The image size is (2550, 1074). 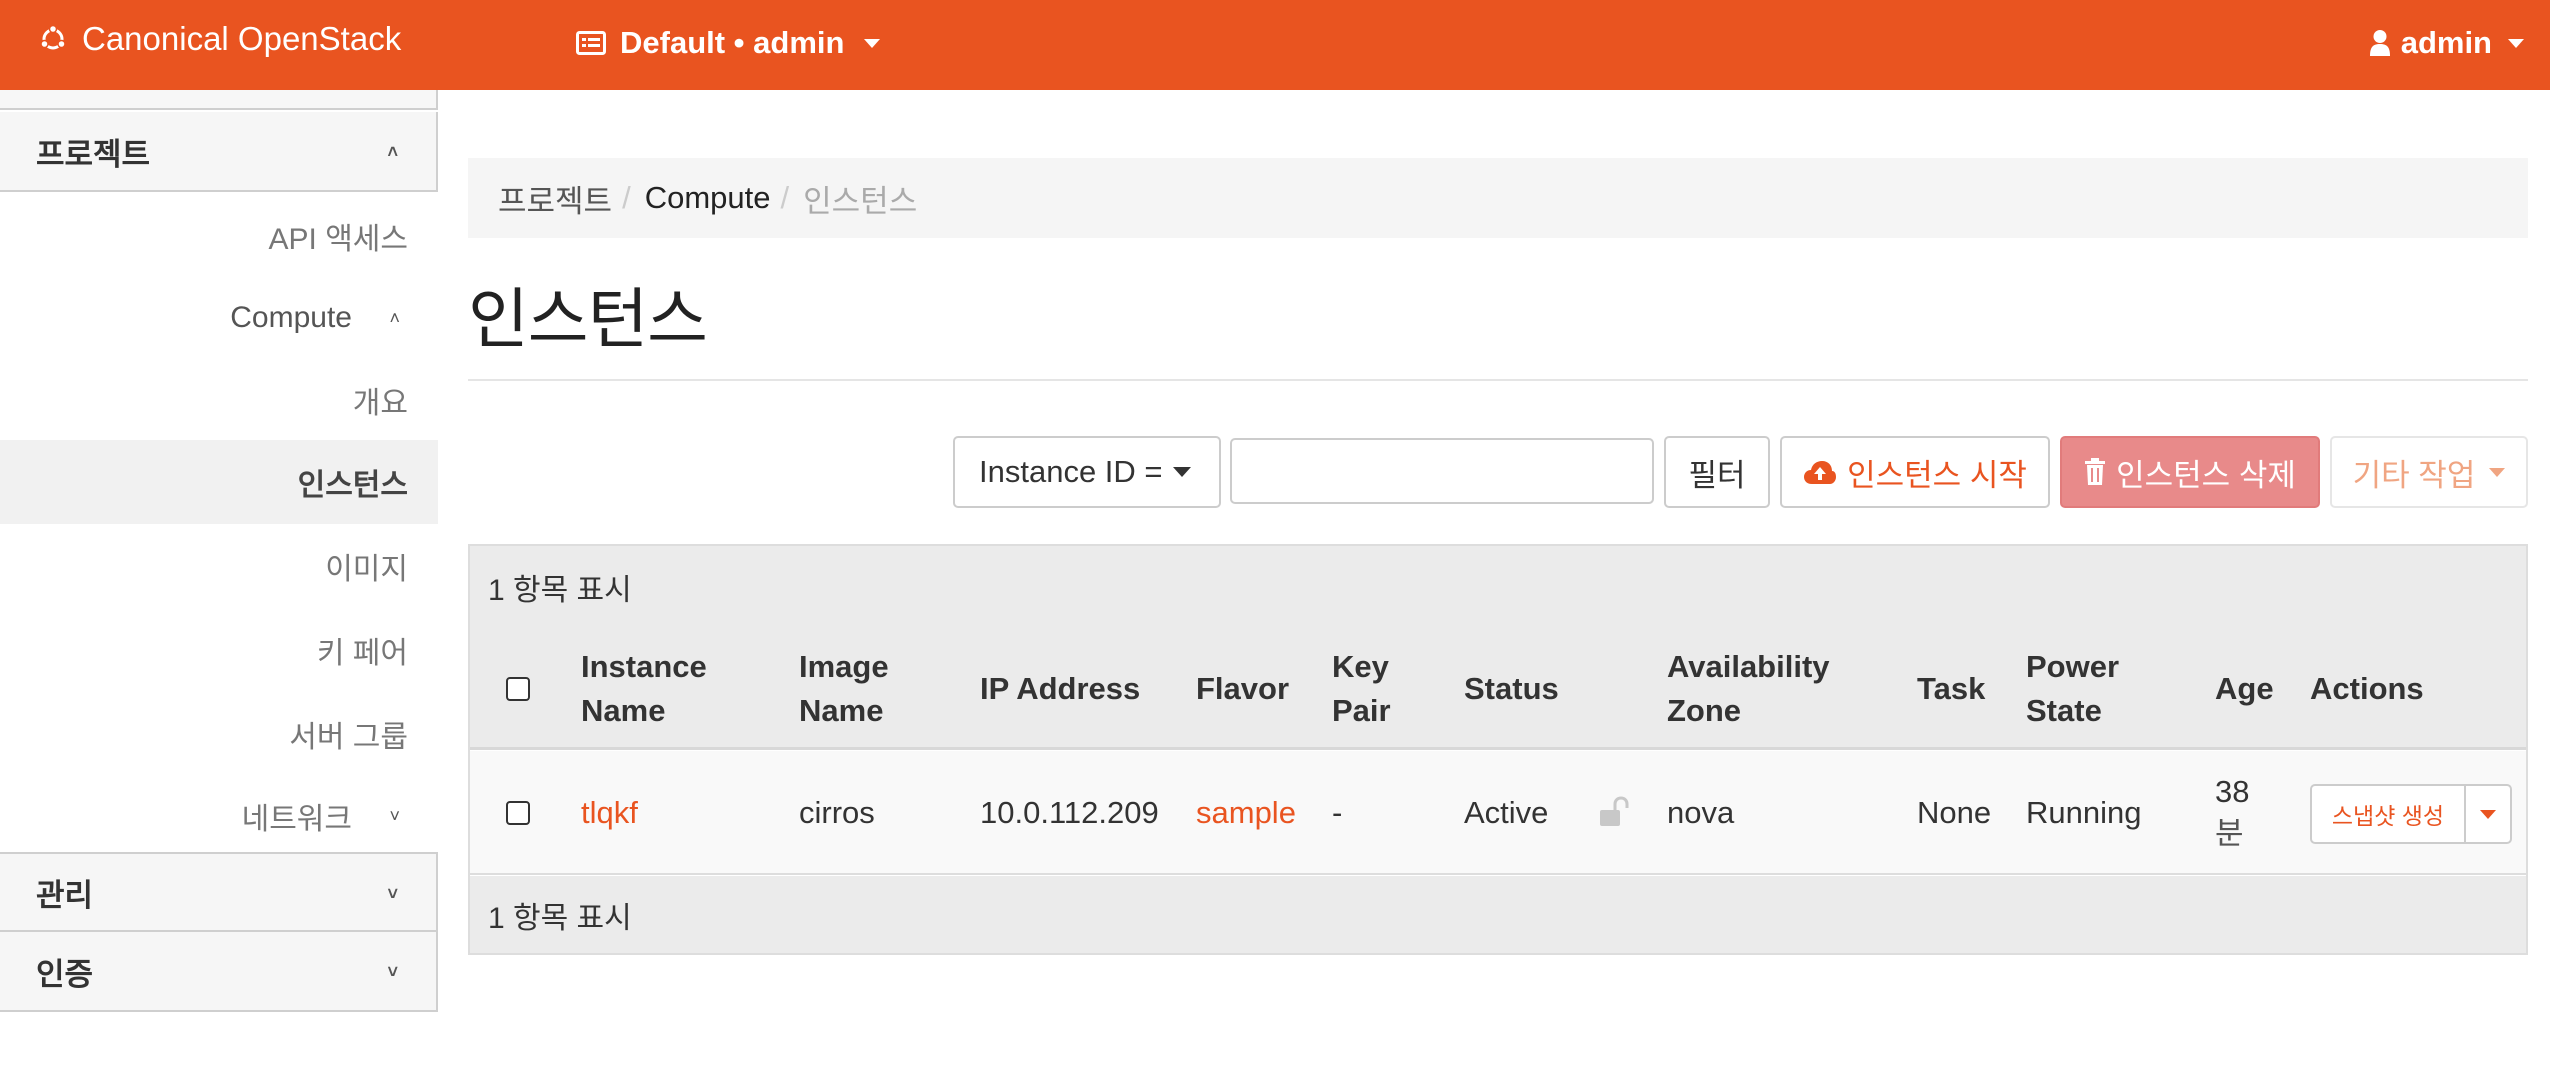 I want to click on header-label-line: Pair, so click(x=1361, y=710).